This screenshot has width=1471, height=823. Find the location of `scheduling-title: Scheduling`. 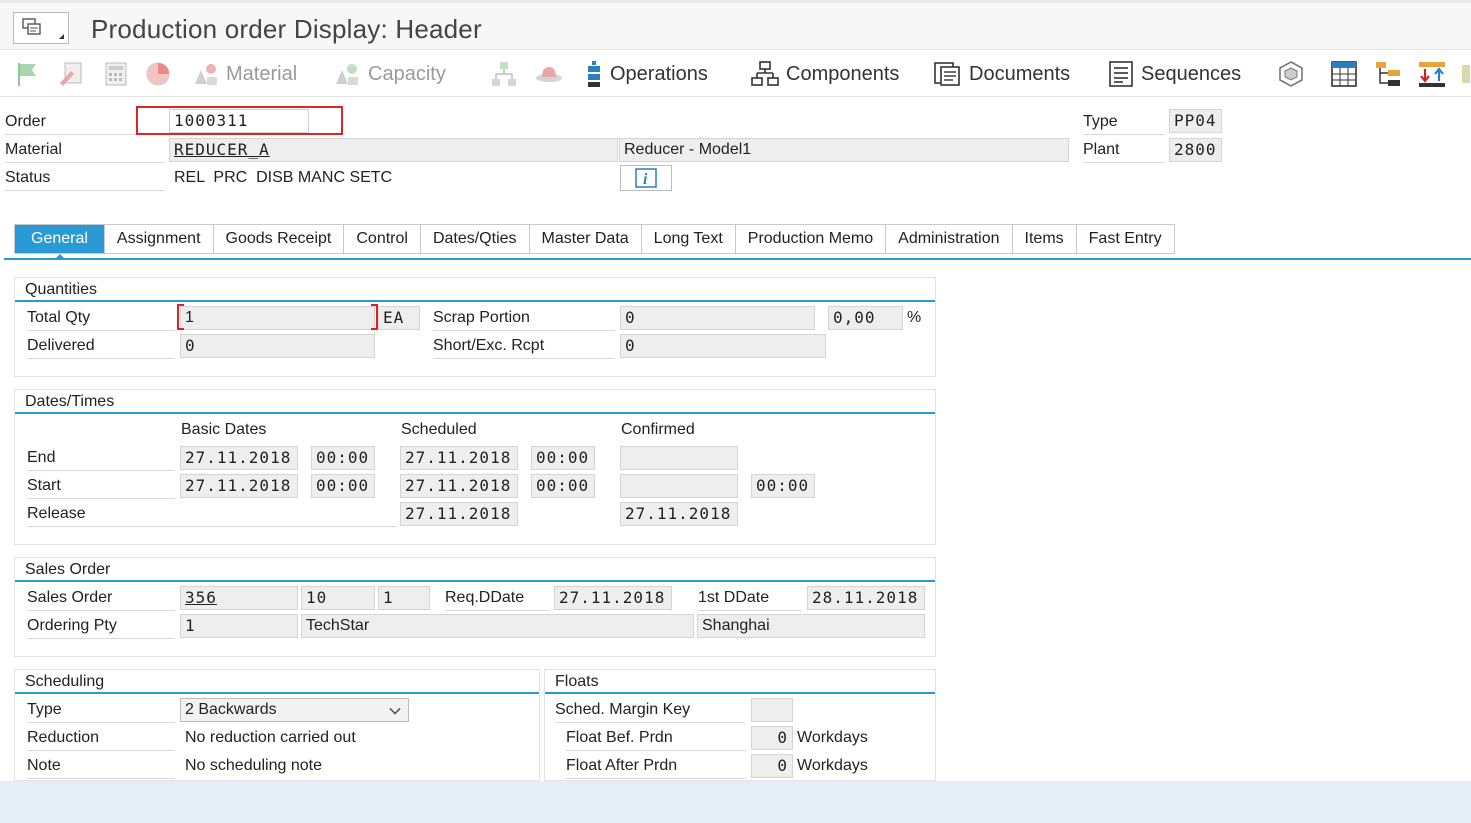

scheduling-title: Scheduling is located at coordinates (277, 682).